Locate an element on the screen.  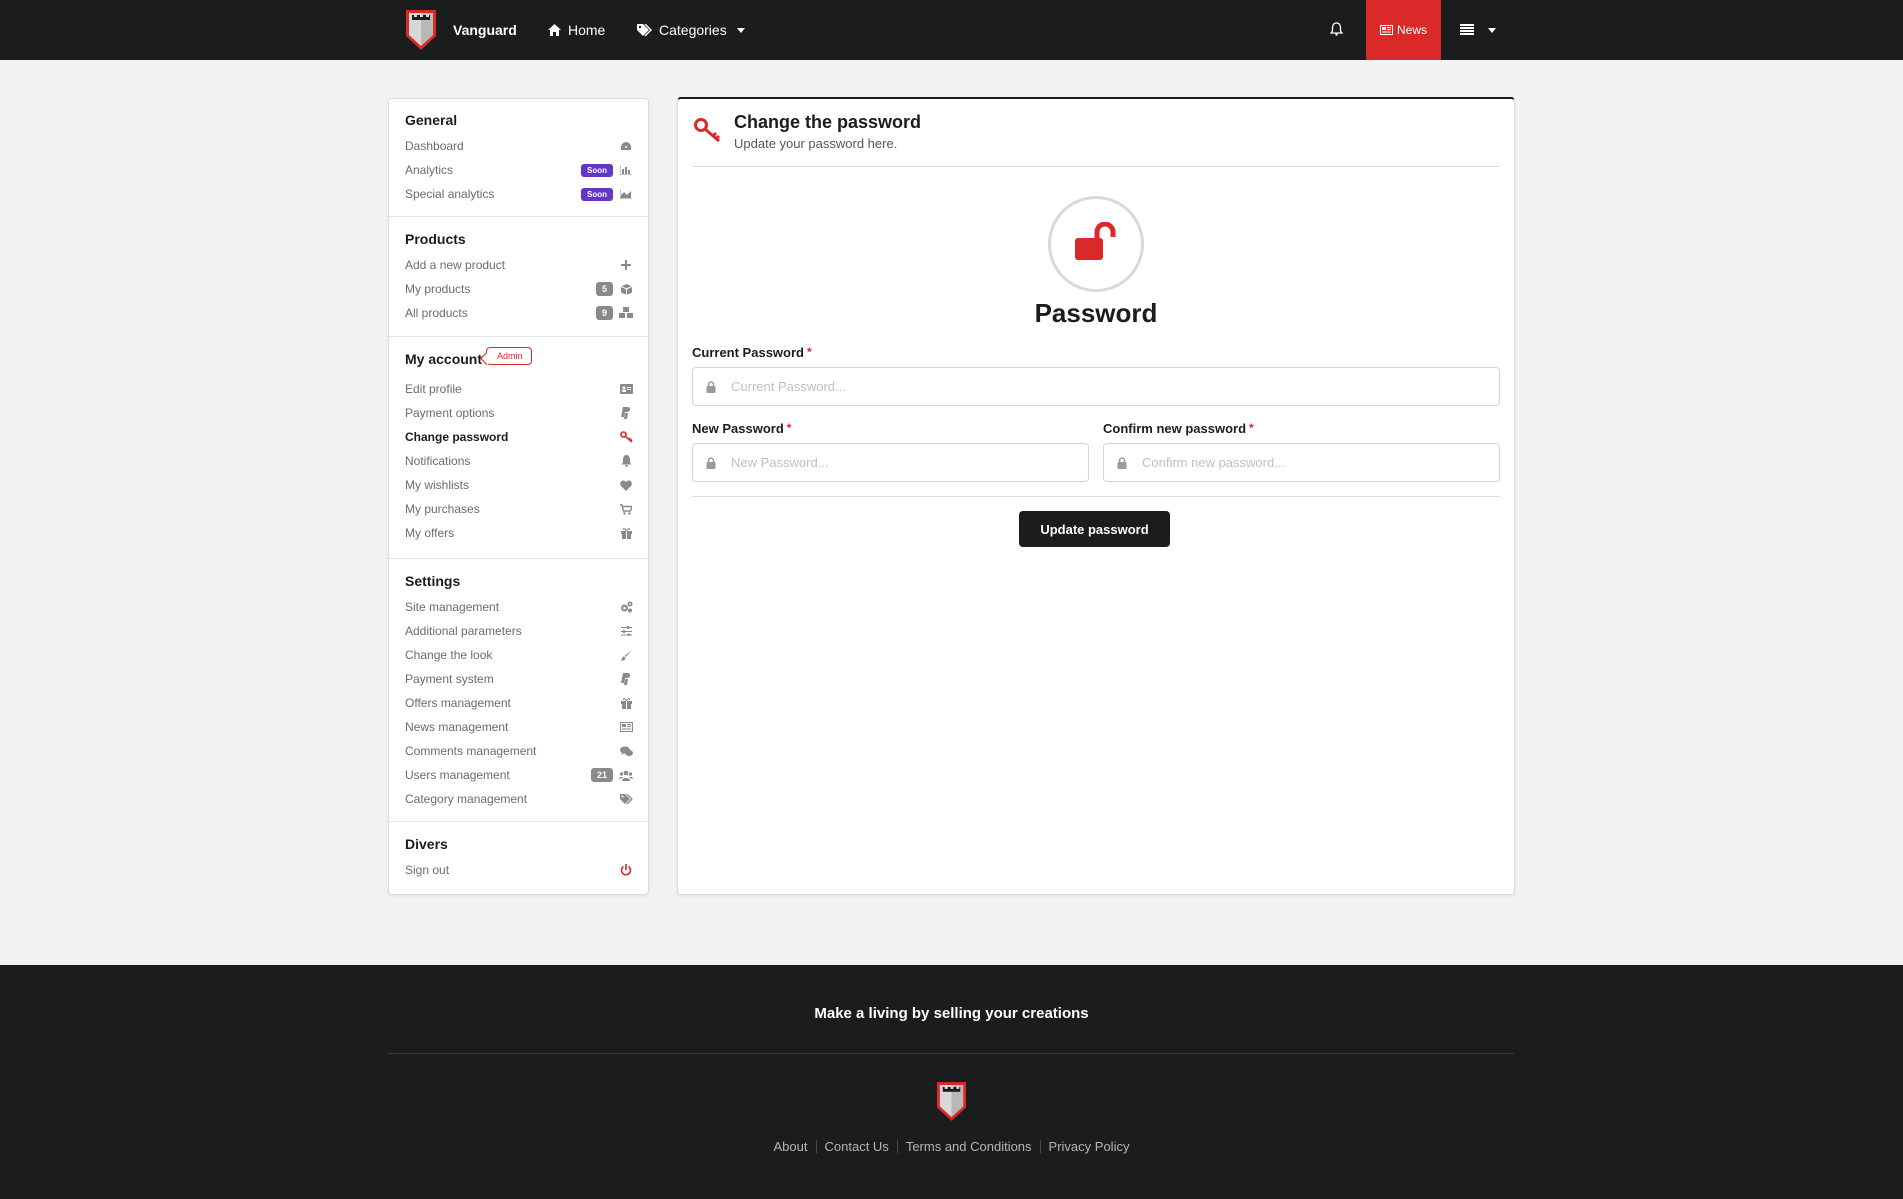
news-button: News is located at coordinates (1403, 30).